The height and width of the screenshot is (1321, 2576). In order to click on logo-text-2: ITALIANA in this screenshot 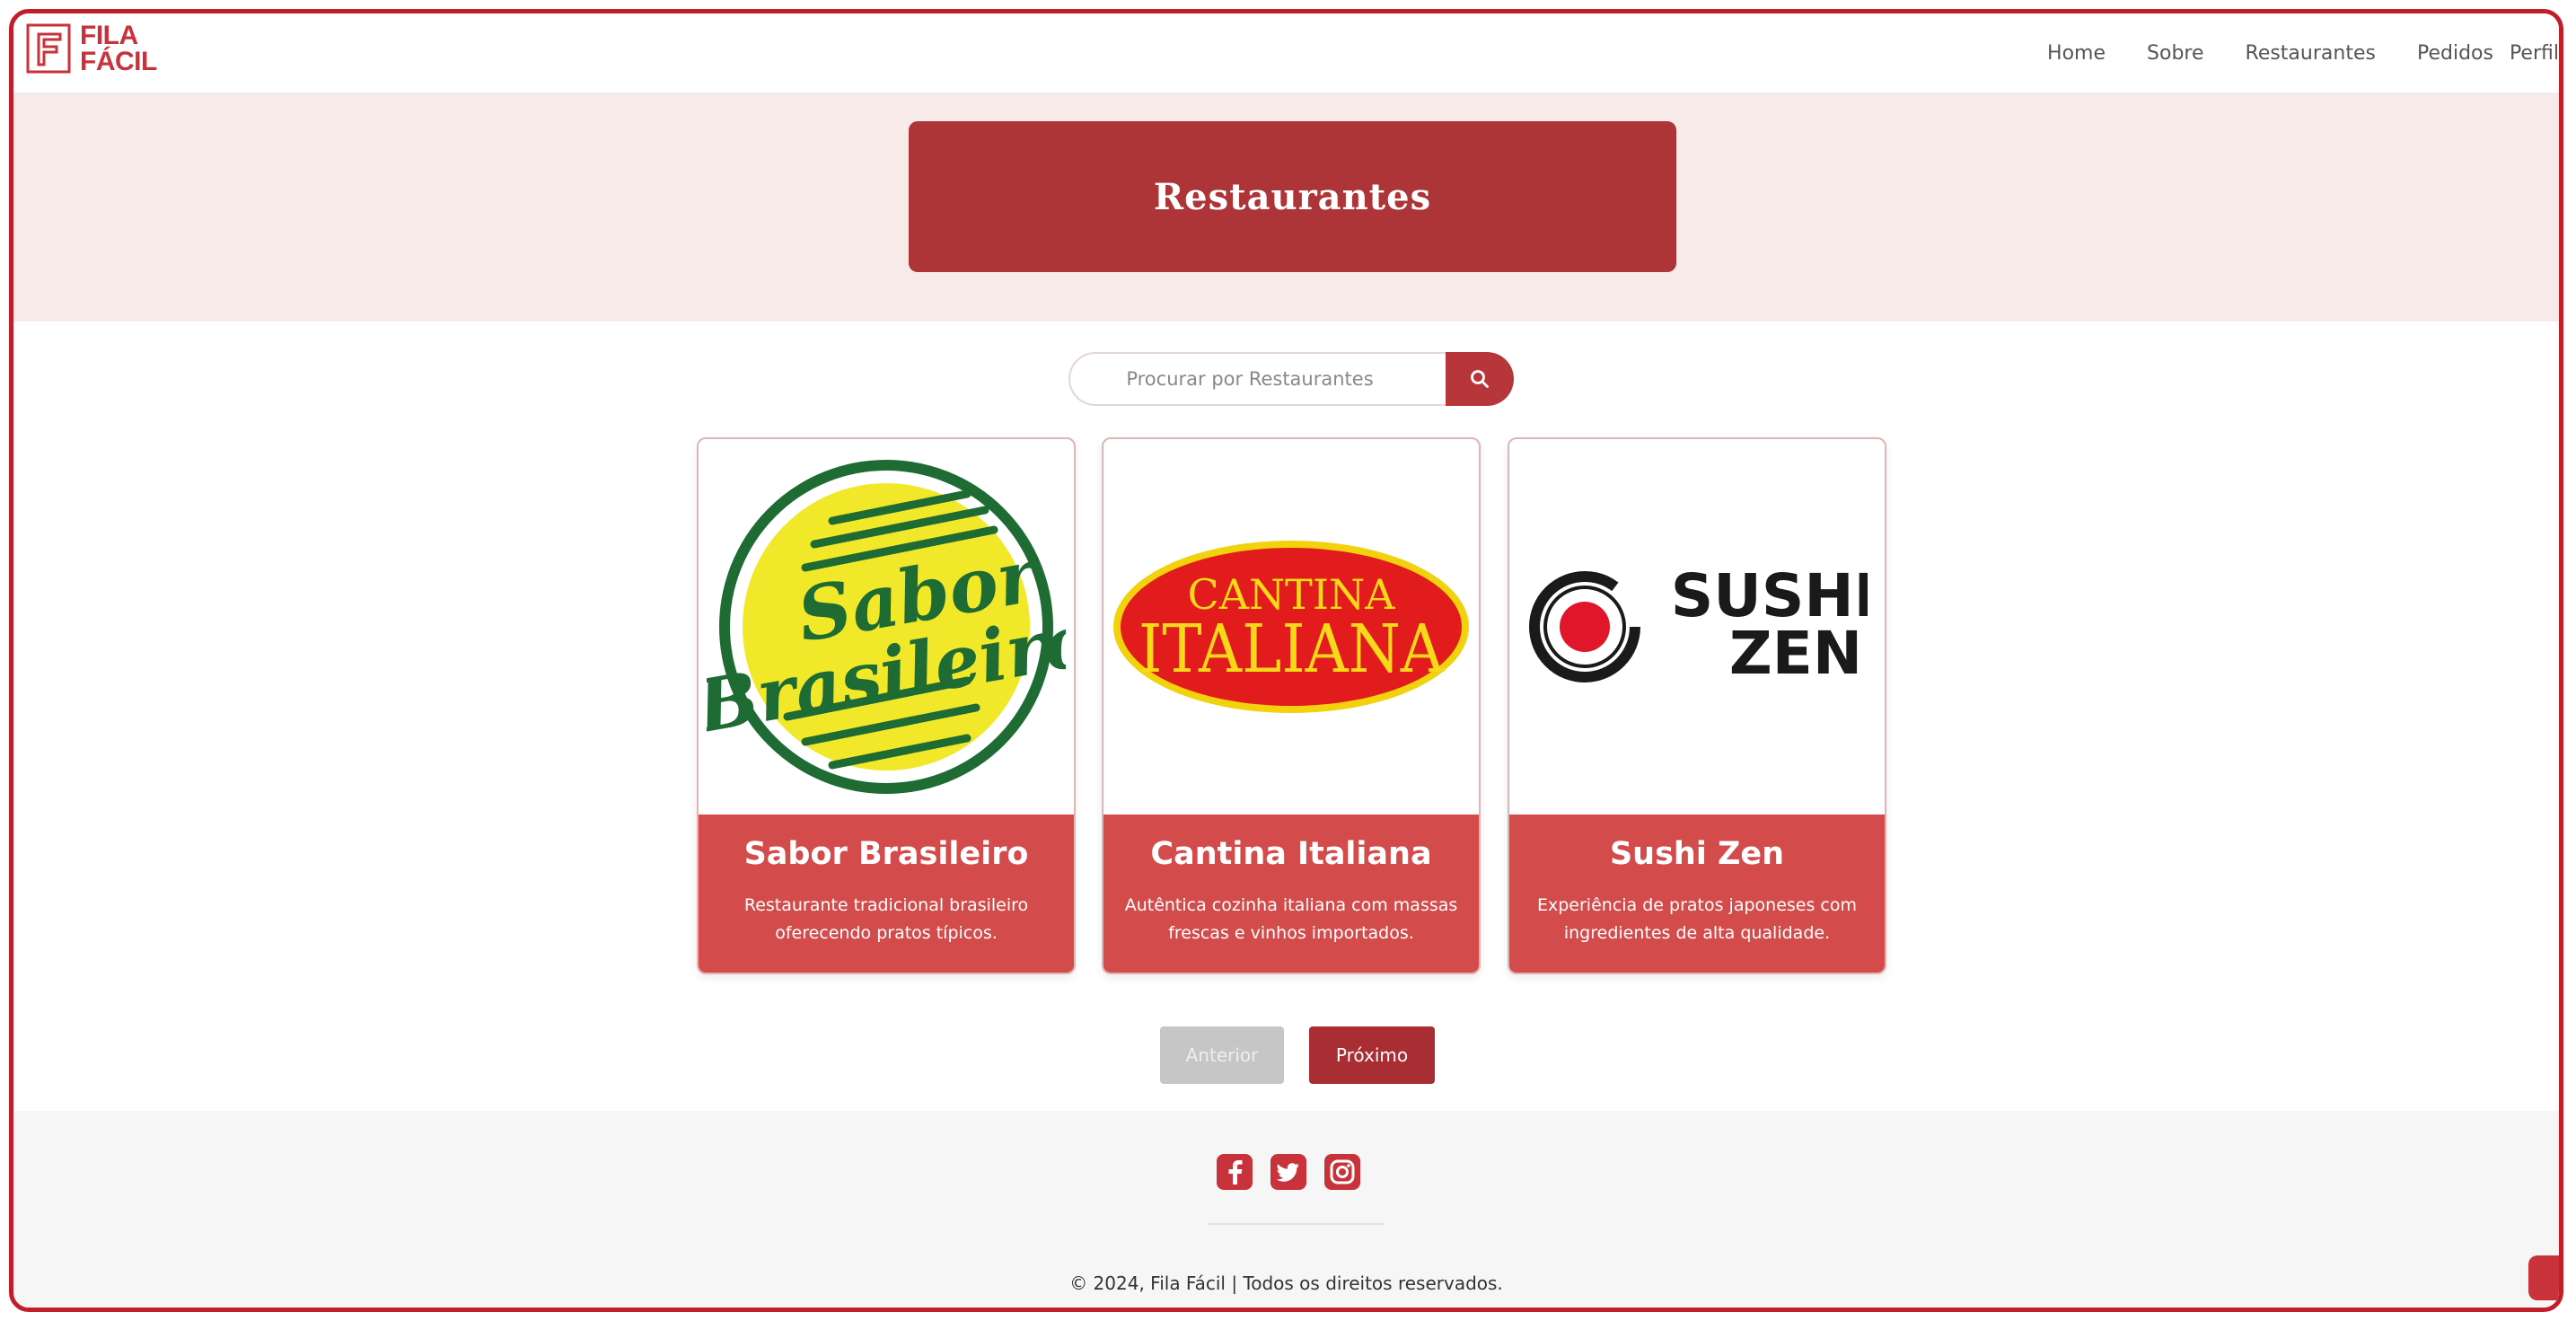, I will do `click(1292, 649)`.